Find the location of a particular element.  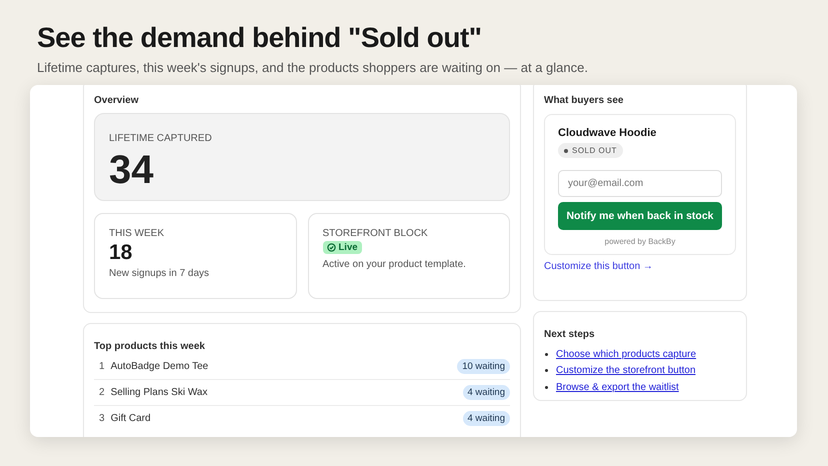

next-step-link: Choose which products capture is located at coordinates (626, 354).